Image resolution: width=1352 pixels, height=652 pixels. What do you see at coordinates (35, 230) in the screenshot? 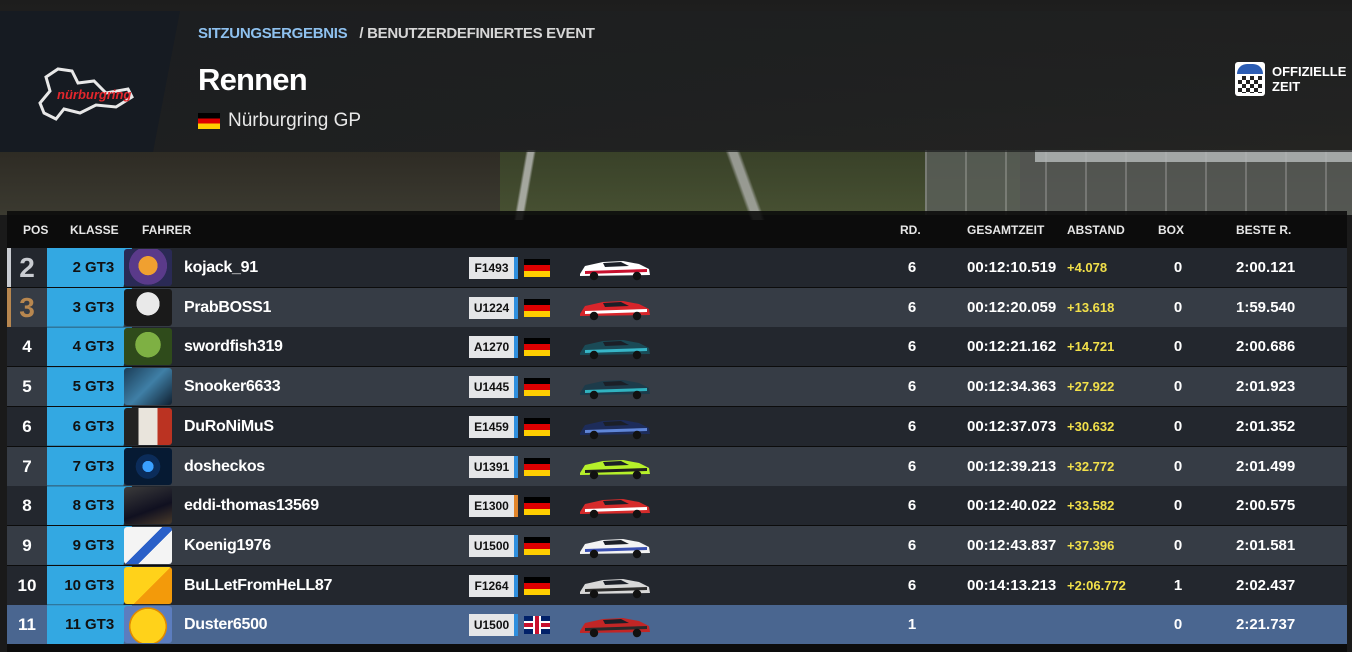
I see `col-pos: POS` at bounding box center [35, 230].